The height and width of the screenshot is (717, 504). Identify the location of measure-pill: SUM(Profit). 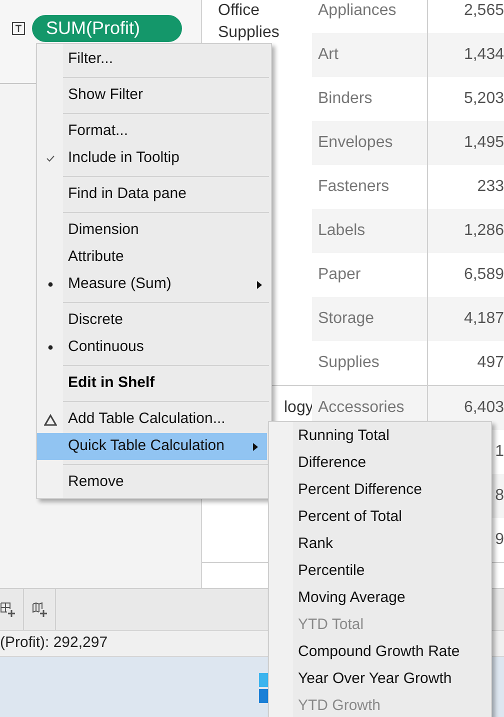
(107, 28).